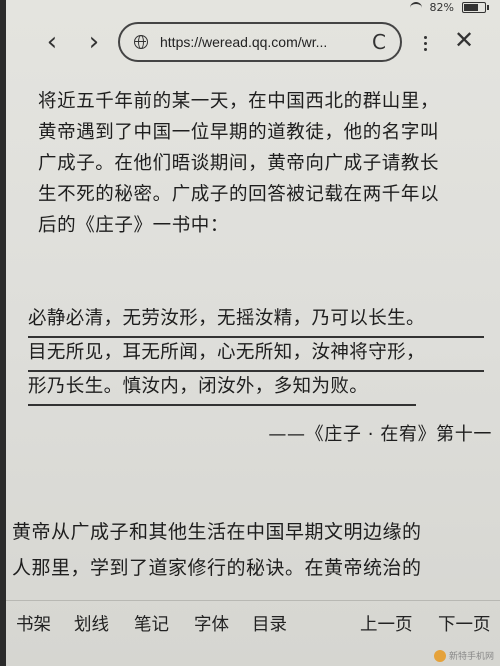 The height and width of the screenshot is (666, 500). Describe the element at coordinates (211, 623) in the screenshot. I see `font-button: 字体` at that location.